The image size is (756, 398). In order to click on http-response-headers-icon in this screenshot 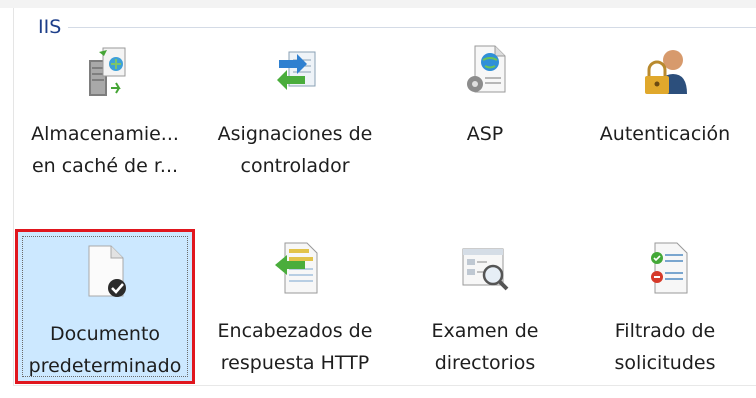, I will do `click(296, 268)`.